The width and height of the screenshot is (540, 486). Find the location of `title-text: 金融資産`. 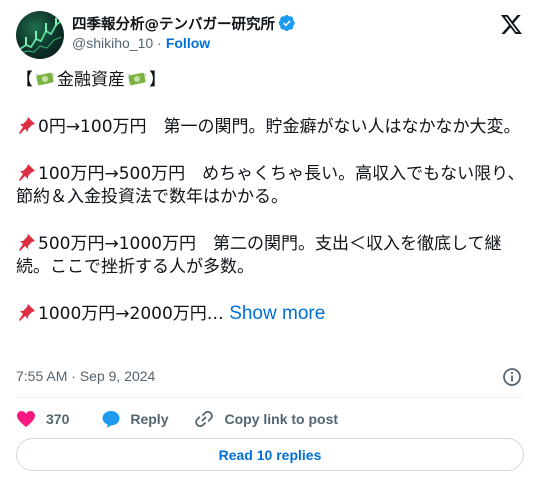

title-text: 金融資産 is located at coordinates (91, 80).